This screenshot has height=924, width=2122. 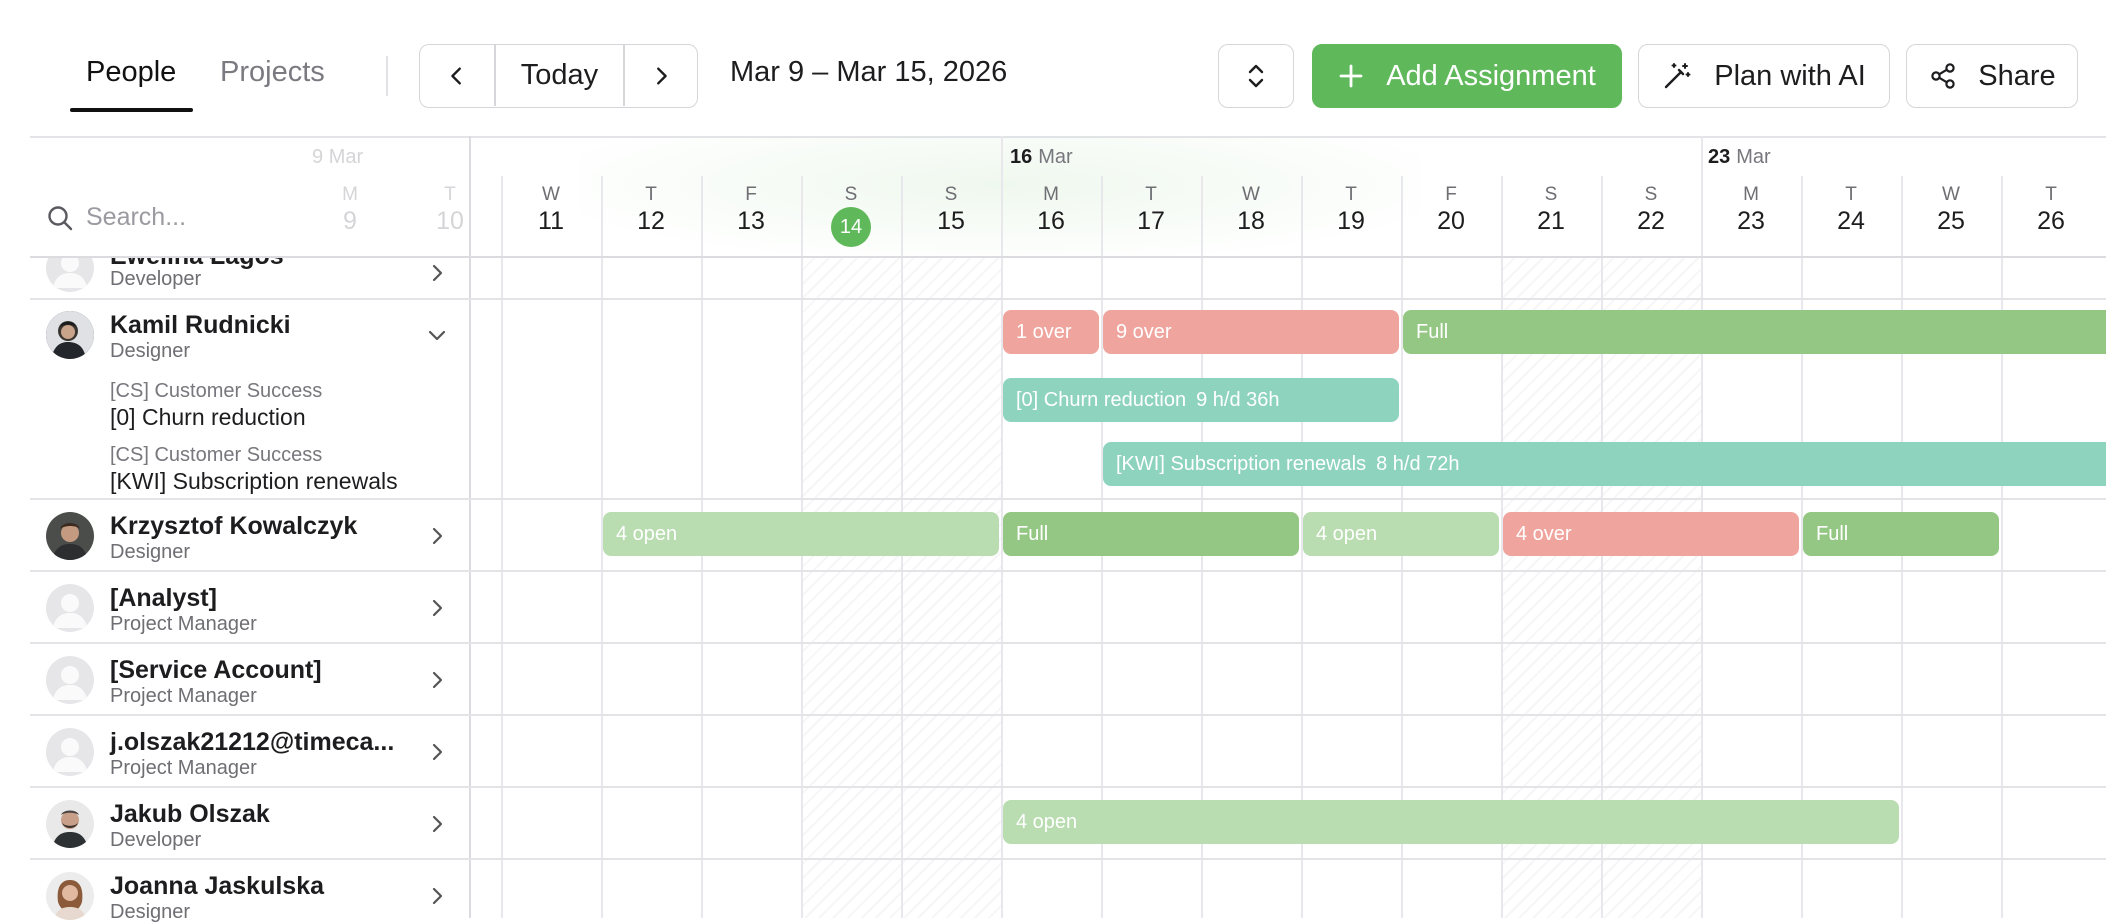 I want to click on today-button: Today, so click(x=559, y=75).